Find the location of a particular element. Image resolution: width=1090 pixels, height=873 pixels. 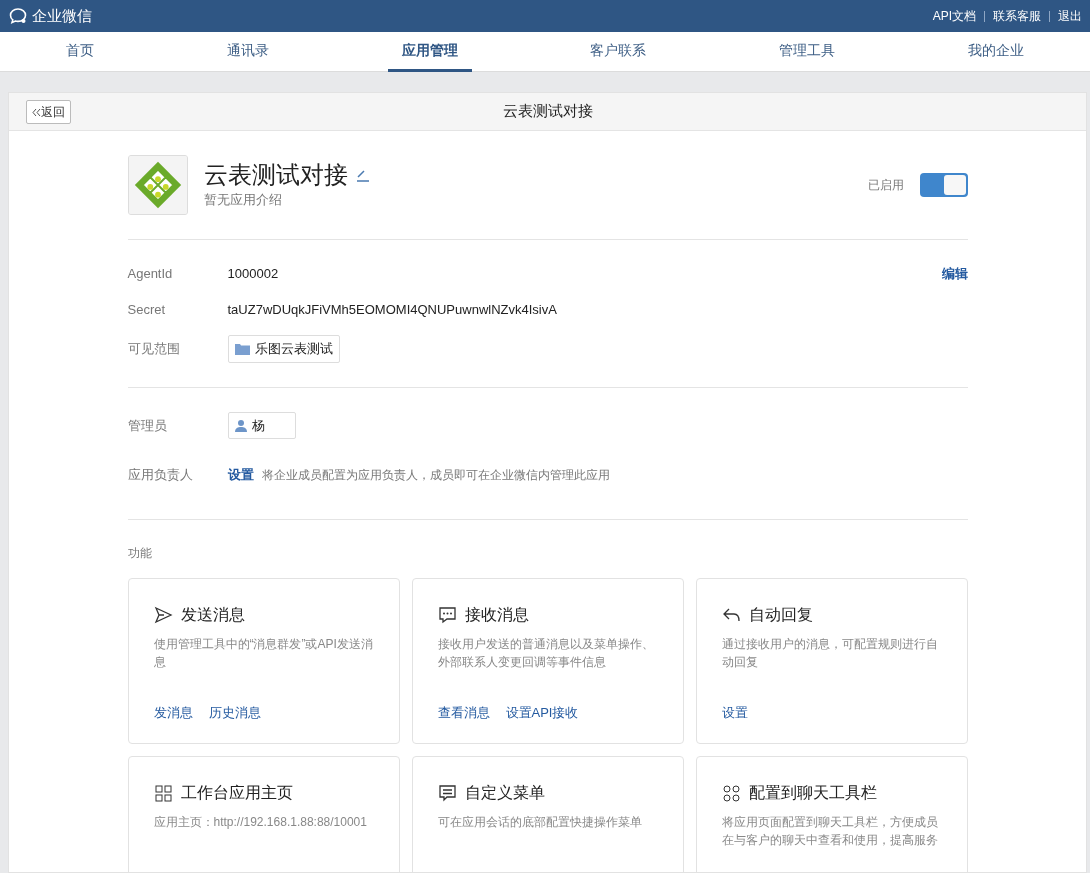

nav-tab: 客户联系 is located at coordinates (618, 52).